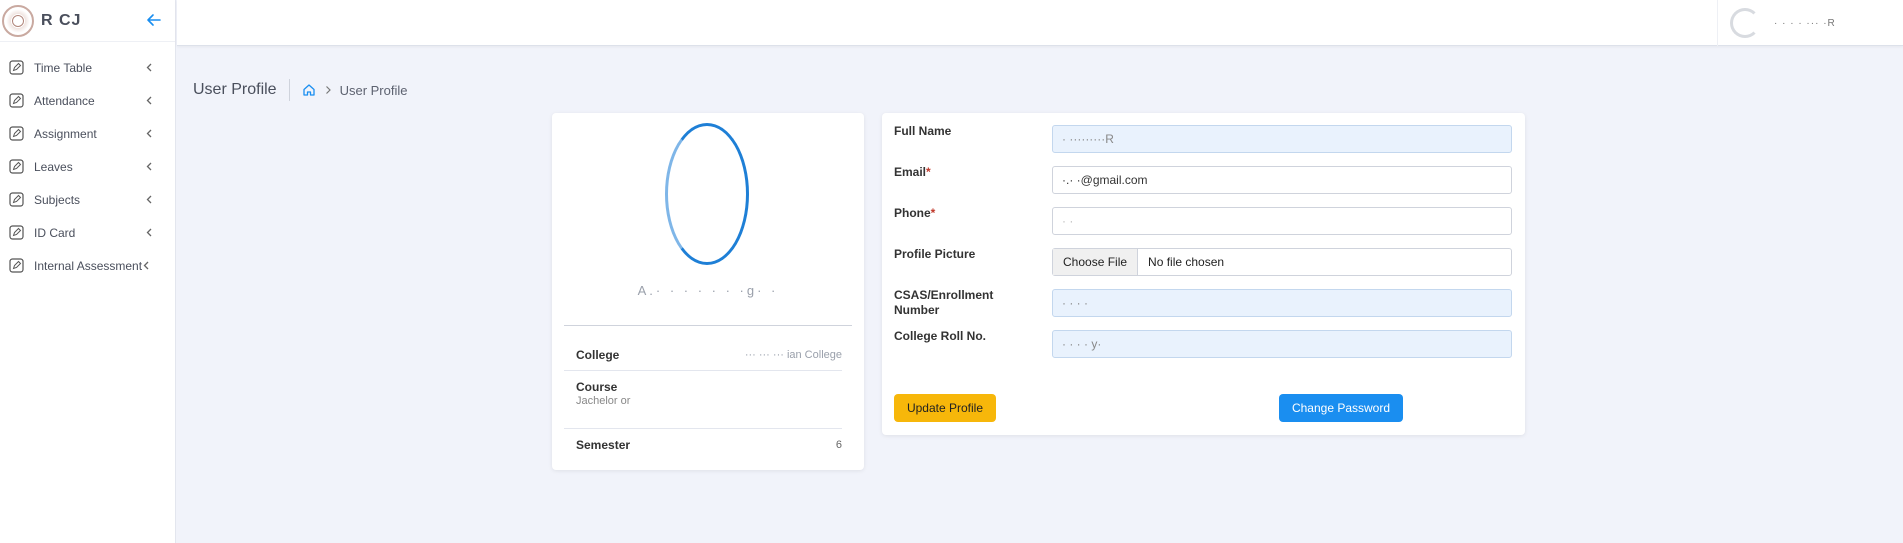  I want to click on college-roll-field: · · · · y·, so click(1282, 344).